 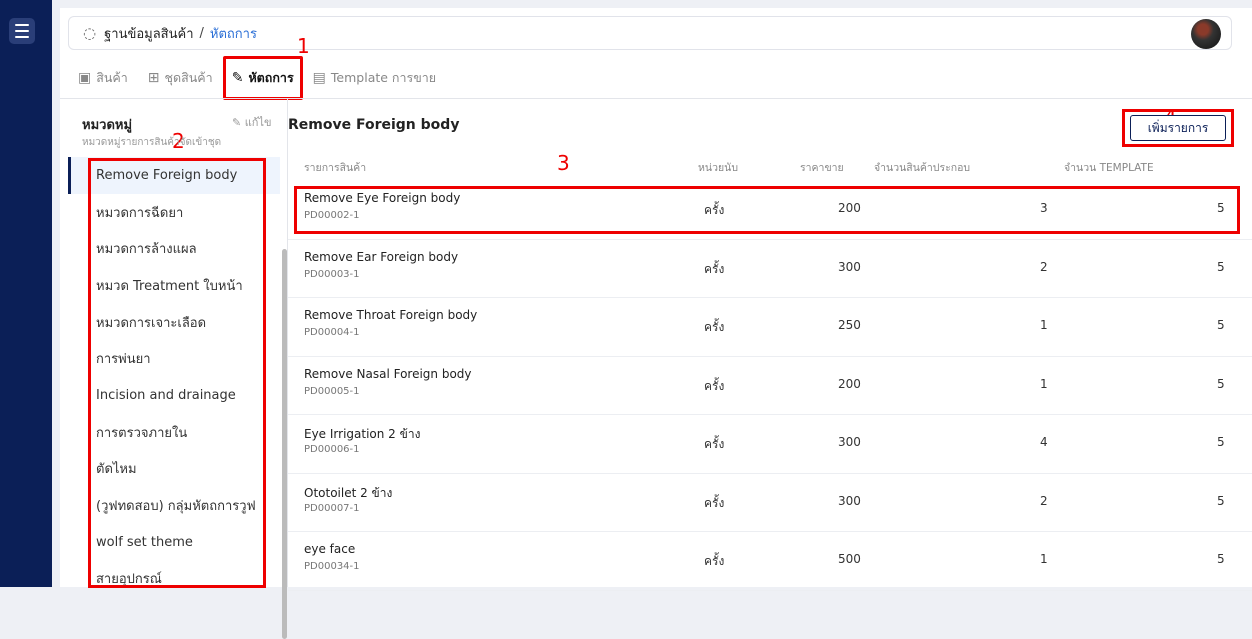 I want to click on cell-code: PD00007-1, so click(x=332, y=508).